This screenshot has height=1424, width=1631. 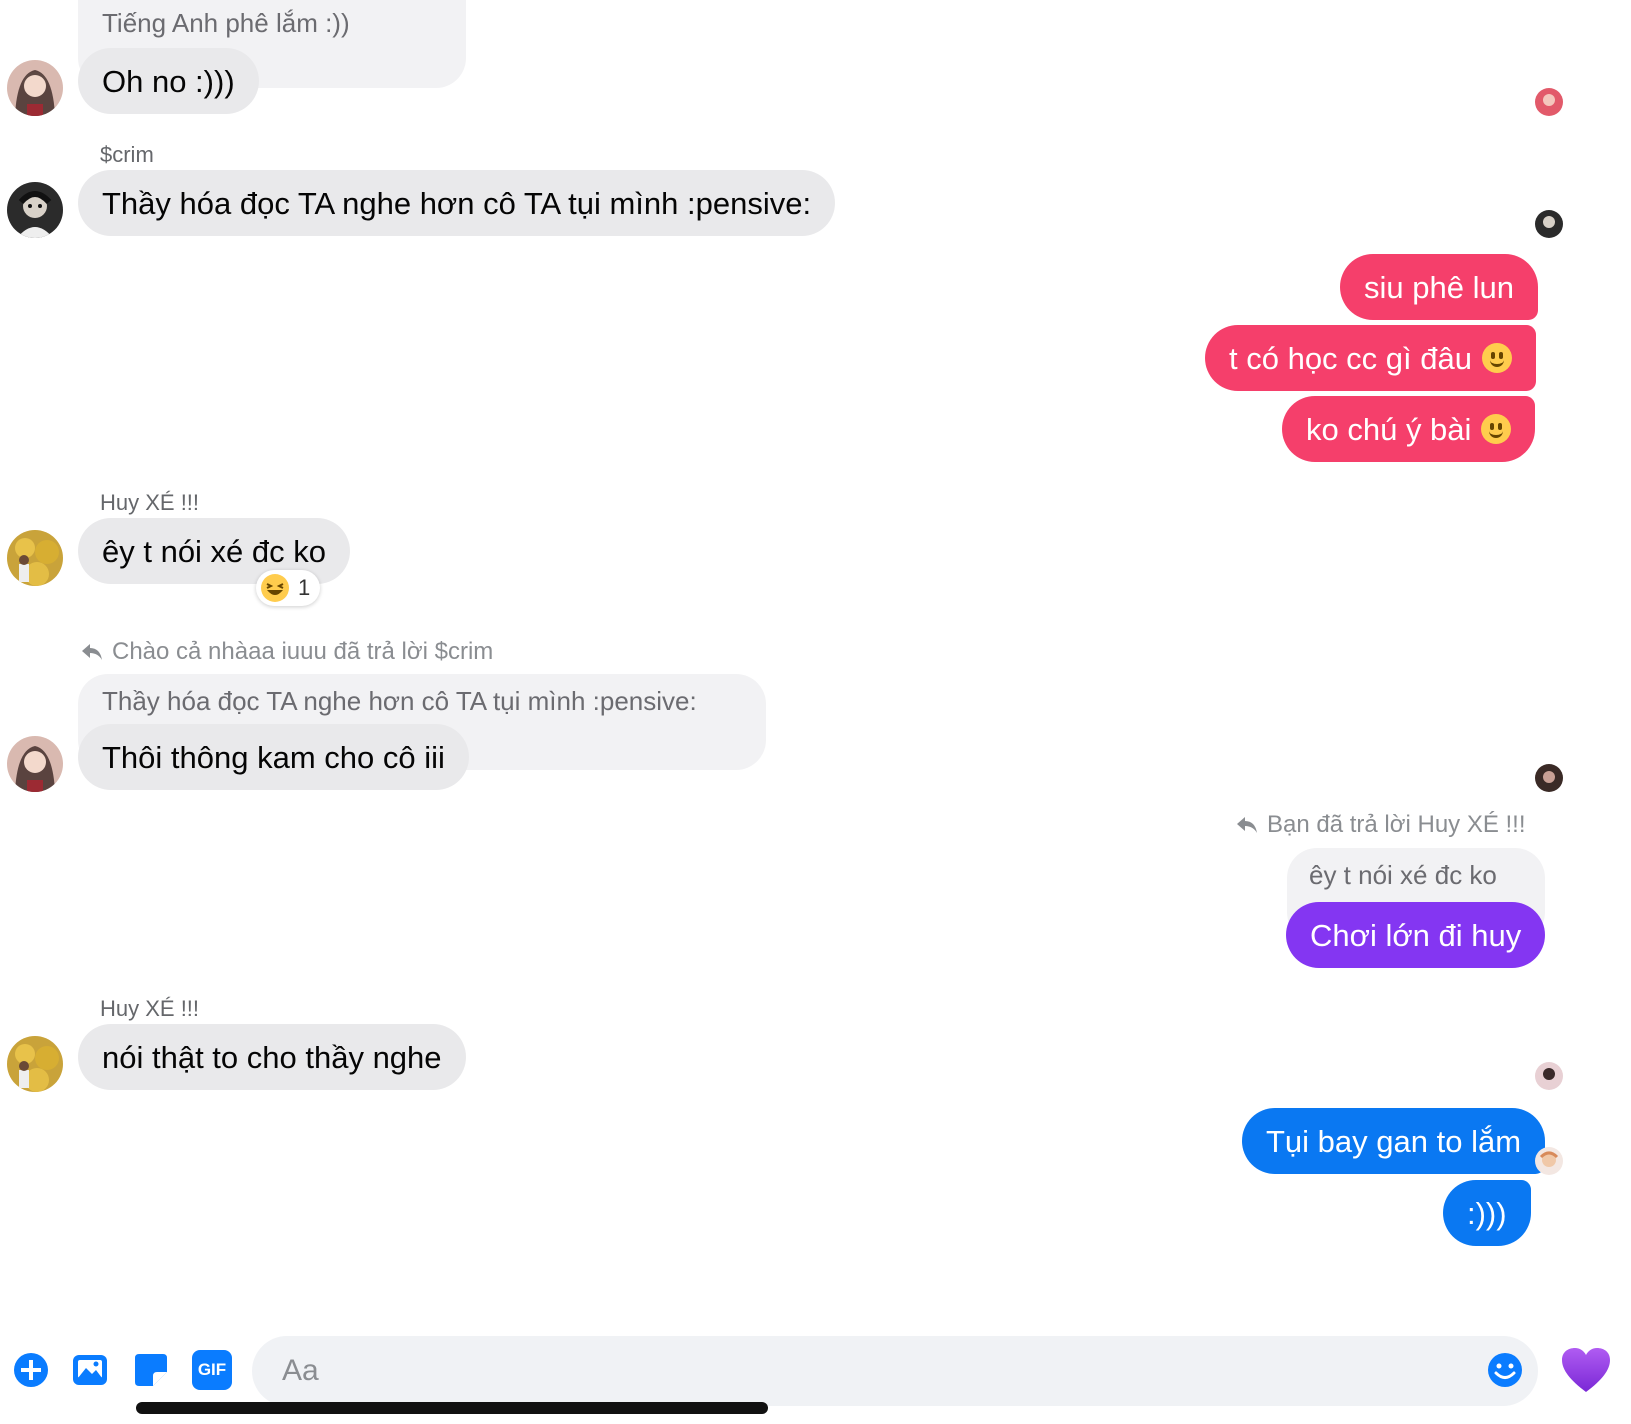 I want to click on message-input-placeholder: Aa, so click(x=300, y=1370).